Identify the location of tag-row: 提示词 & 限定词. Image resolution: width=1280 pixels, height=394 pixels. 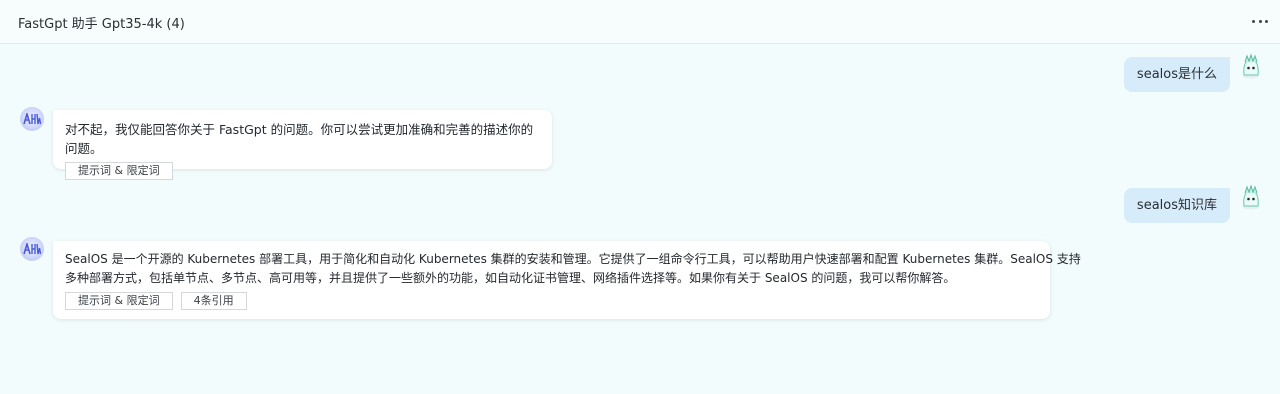
(302, 171).